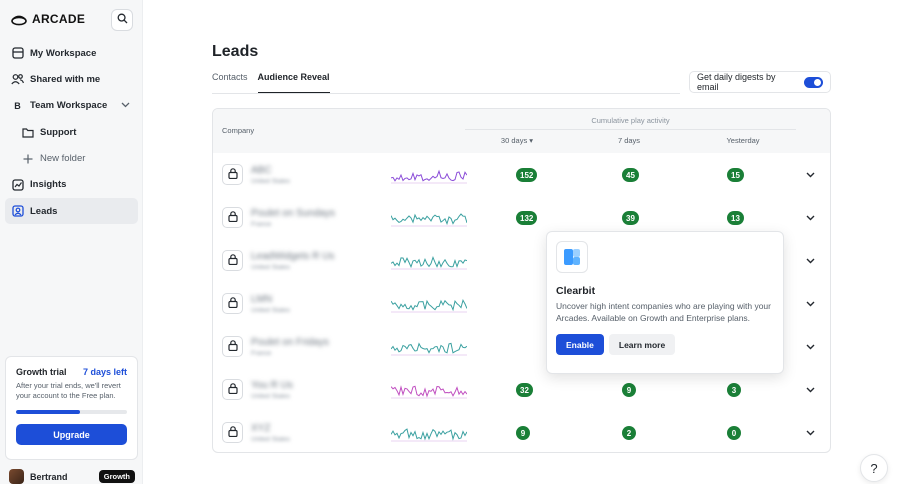 This screenshot has height=484, width=900. I want to click on activity-count-badge: 15, so click(735, 175).